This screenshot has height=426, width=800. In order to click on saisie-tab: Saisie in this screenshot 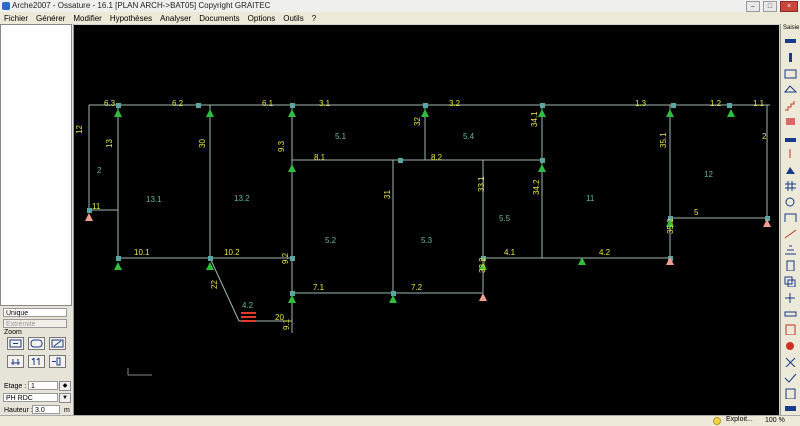, I will do `click(791, 28)`.